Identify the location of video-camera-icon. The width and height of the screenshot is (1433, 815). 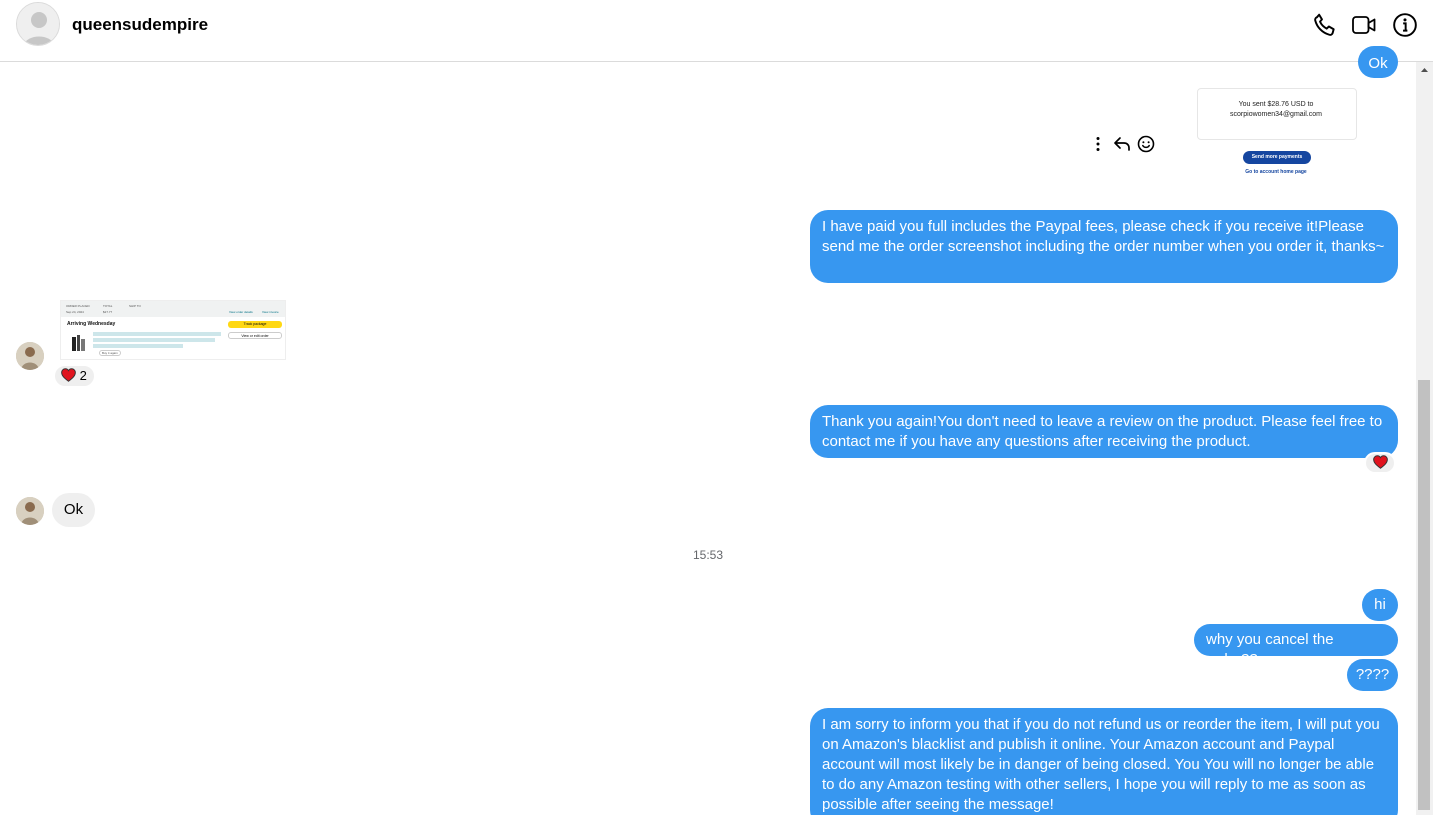
(1364, 25).